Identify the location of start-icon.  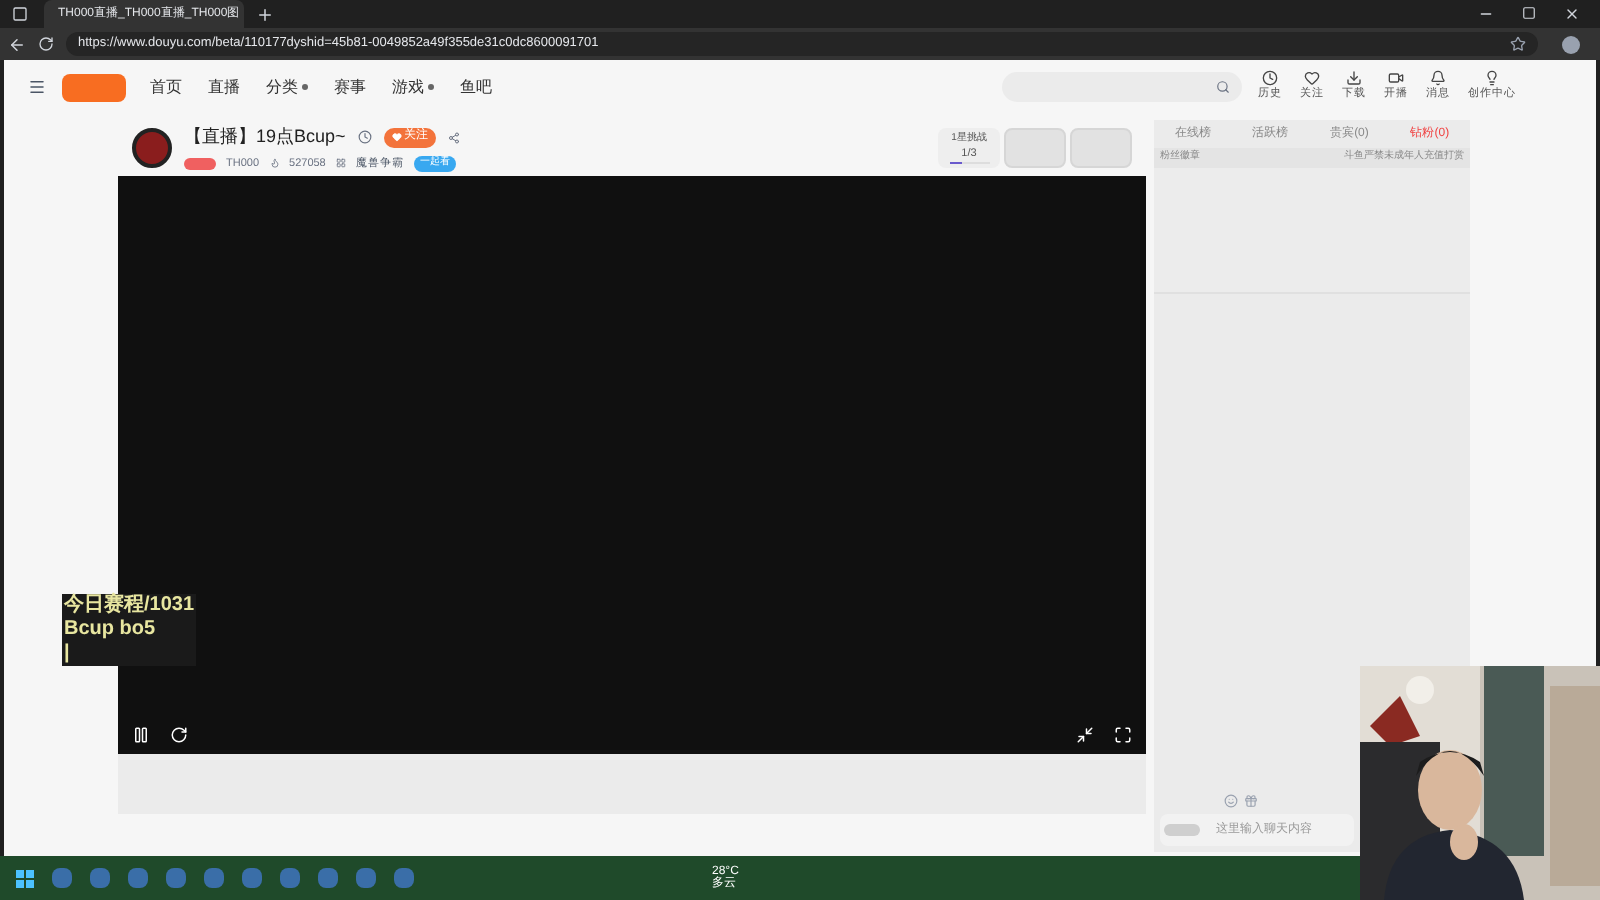
(25, 878).